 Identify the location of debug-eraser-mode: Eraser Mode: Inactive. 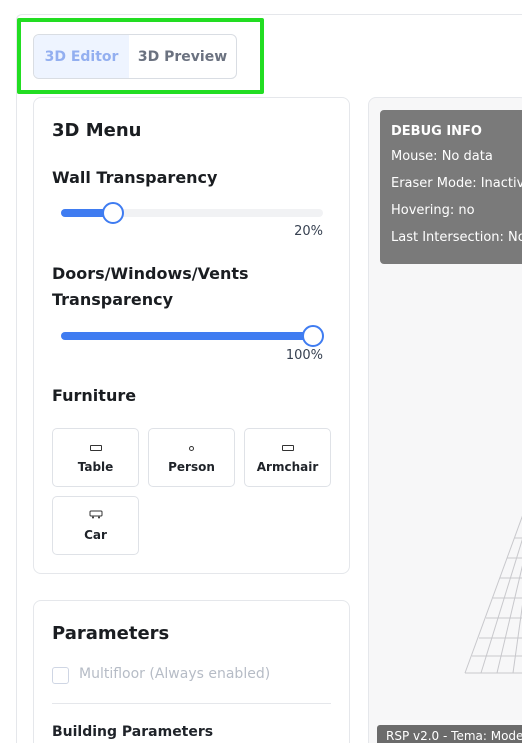
(456, 183).